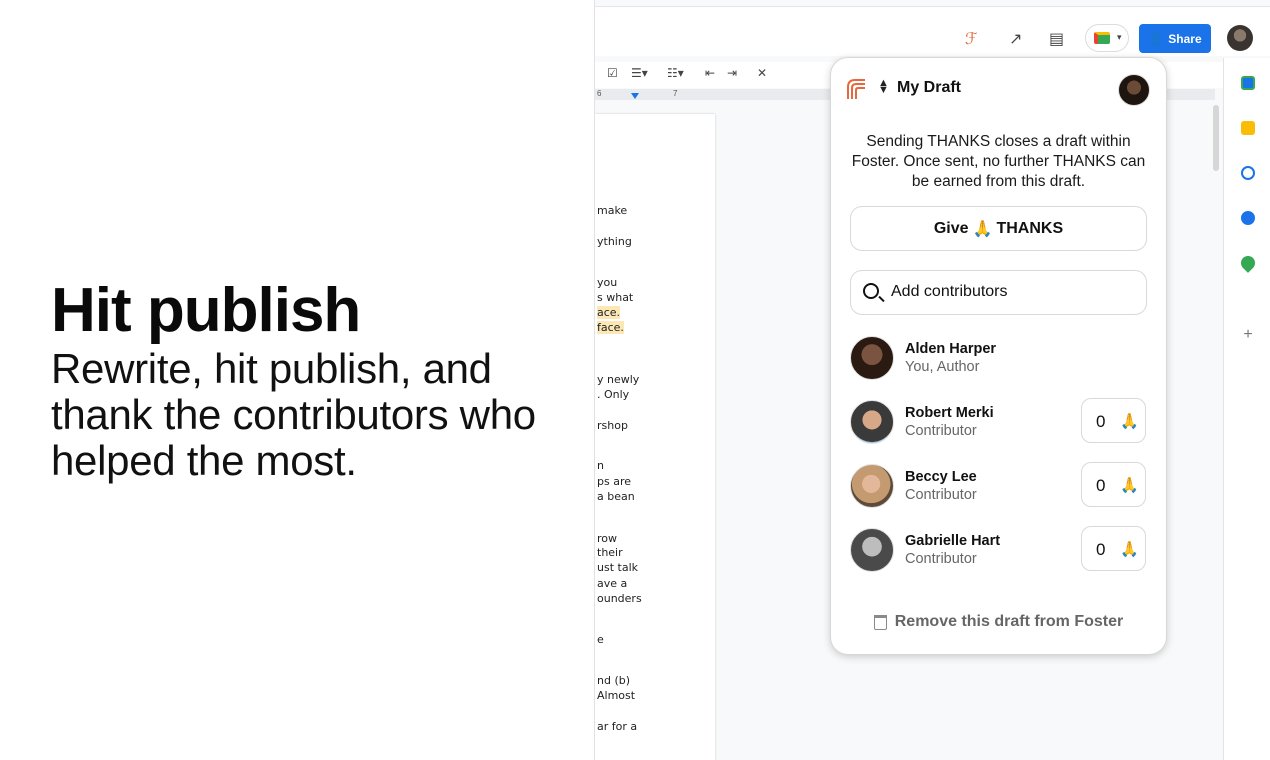 The image size is (1270, 760). Describe the element at coordinates (1000, 422) in the screenshot. I see `contributor-row: Robert Merki Contributor 0 🙏` at that location.